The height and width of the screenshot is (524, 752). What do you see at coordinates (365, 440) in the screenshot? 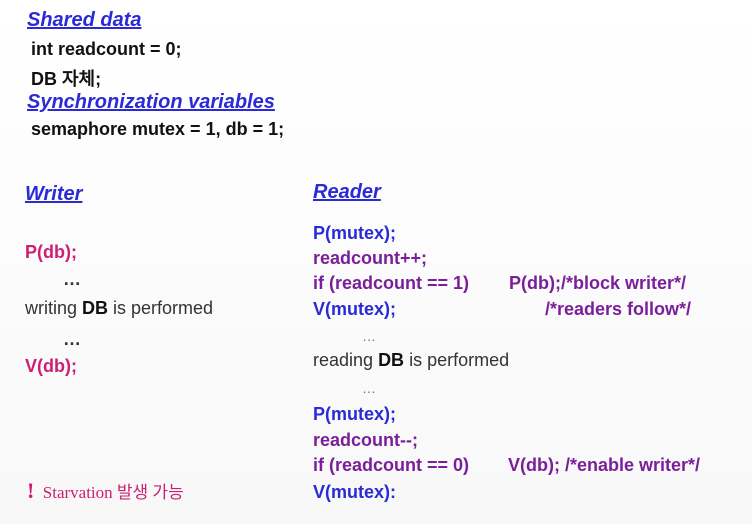
I see `reader-readcount-dec: readcount--;` at bounding box center [365, 440].